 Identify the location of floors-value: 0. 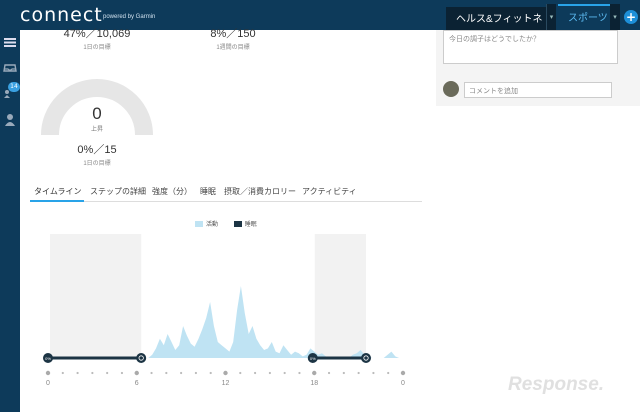
(97, 113).